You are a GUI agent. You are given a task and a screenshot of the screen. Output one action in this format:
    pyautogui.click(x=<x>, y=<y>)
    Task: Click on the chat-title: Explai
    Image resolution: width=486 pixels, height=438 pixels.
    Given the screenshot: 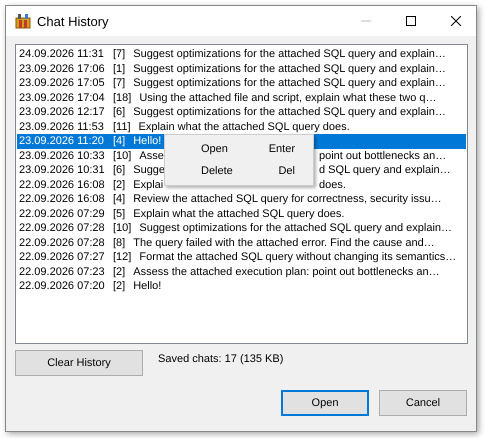 What is the action you would take?
    pyautogui.click(x=148, y=184)
    